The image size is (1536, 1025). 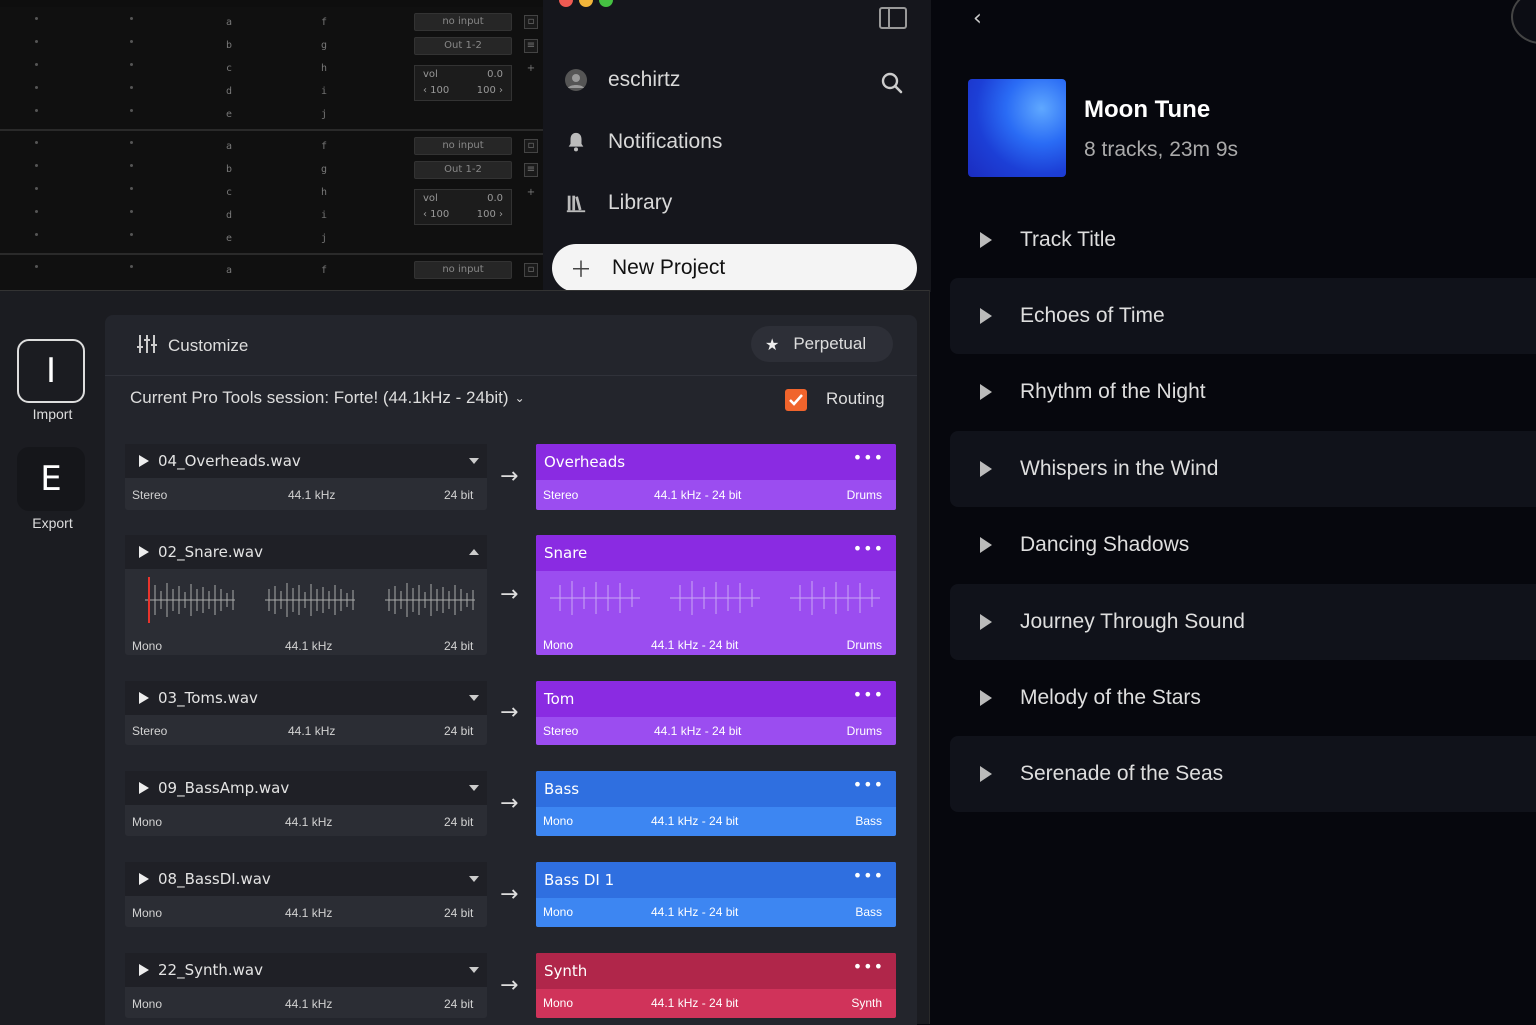 I want to click on send-letter: a, so click(x=229, y=146).